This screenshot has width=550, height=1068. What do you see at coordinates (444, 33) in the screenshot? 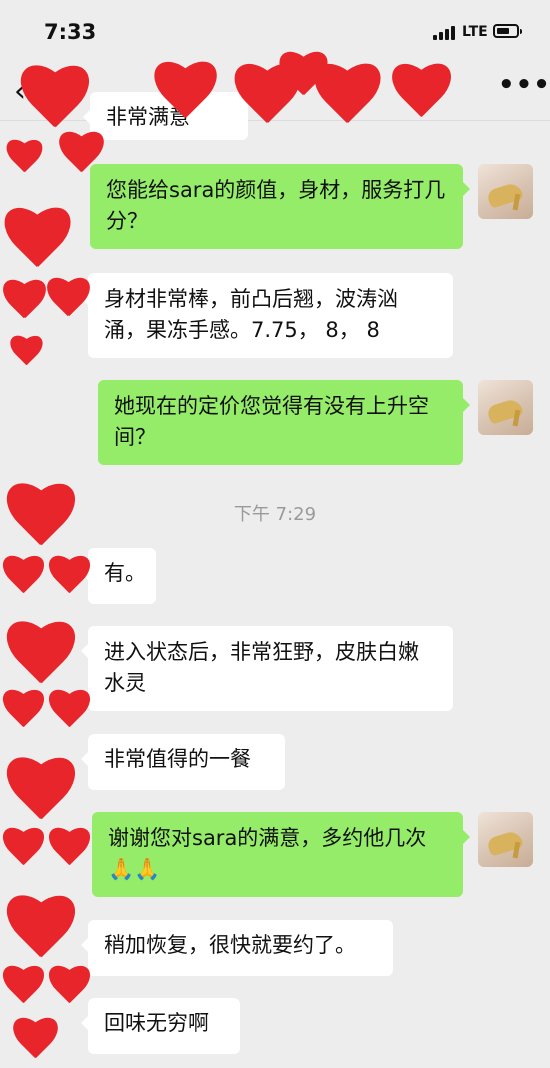
I see `signal-icon` at bounding box center [444, 33].